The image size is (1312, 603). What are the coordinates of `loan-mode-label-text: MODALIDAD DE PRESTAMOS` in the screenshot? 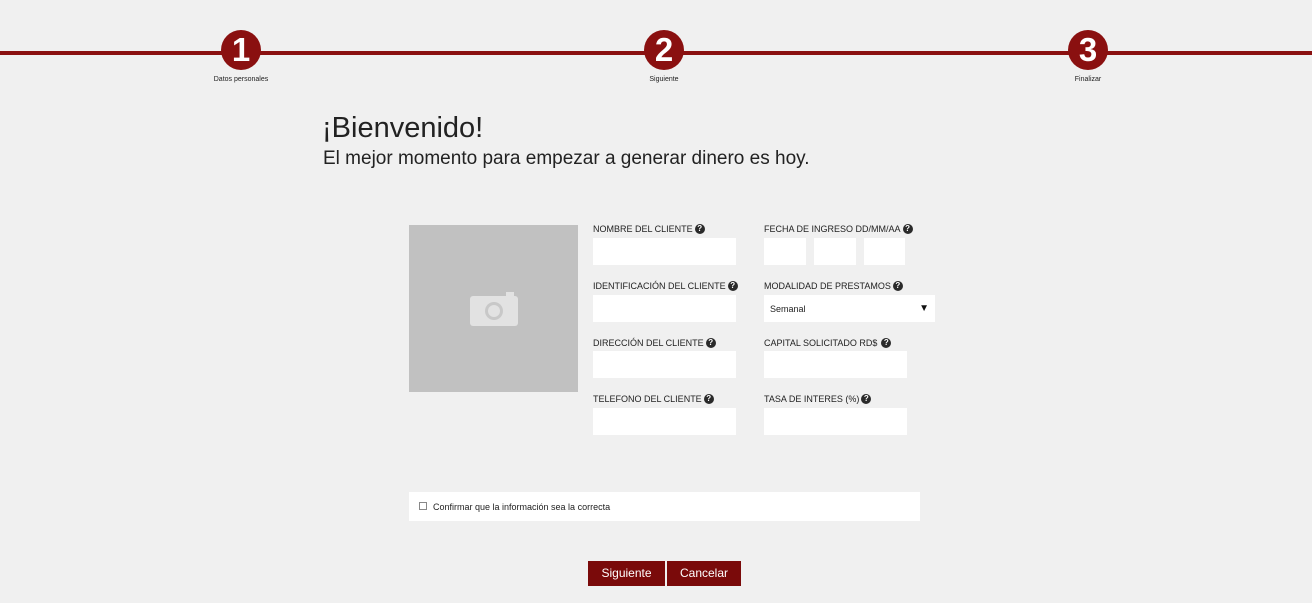 It's located at (827, 286).